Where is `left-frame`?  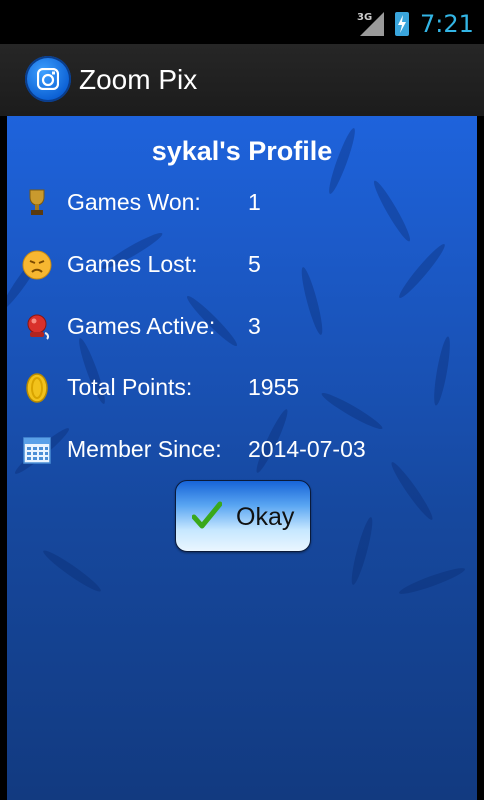
left-frame is located at coordinates (3, 458).